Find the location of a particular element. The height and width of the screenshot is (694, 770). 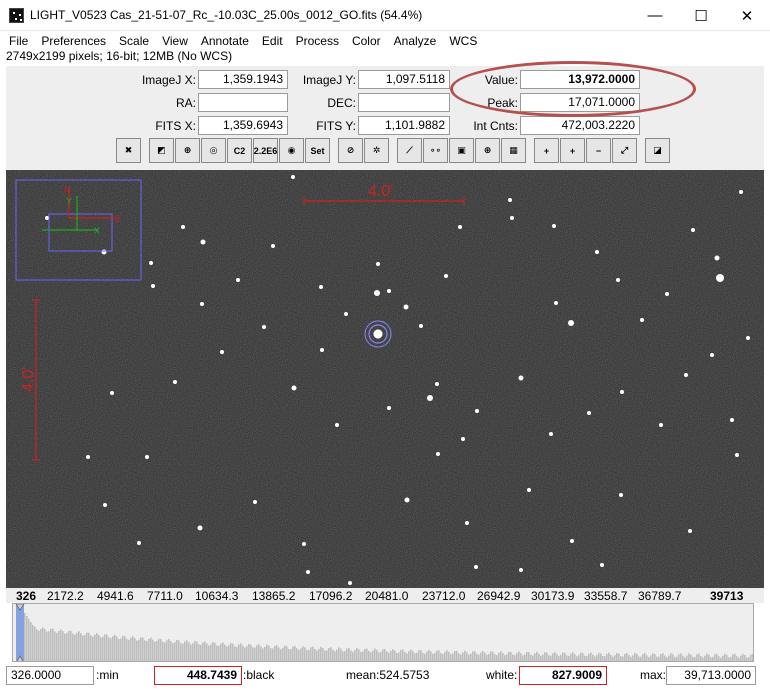

zoom-out-icon: − is located at coordinates (598, 150).